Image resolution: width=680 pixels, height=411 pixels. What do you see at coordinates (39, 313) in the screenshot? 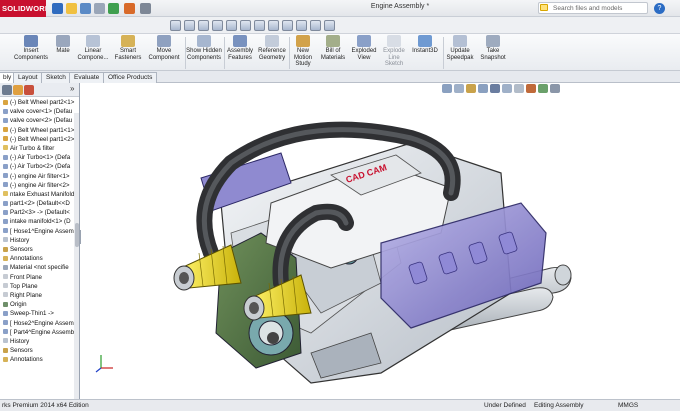
I see `tree-item: Sweep-Thin1 ->` at bounding box center [39, 313].